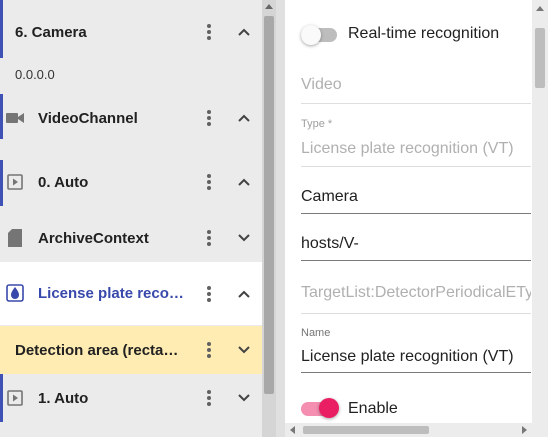 The width and height of the screenshot is (548, 437). I want to click on camera-field-value: Camera, so click(329, 196).